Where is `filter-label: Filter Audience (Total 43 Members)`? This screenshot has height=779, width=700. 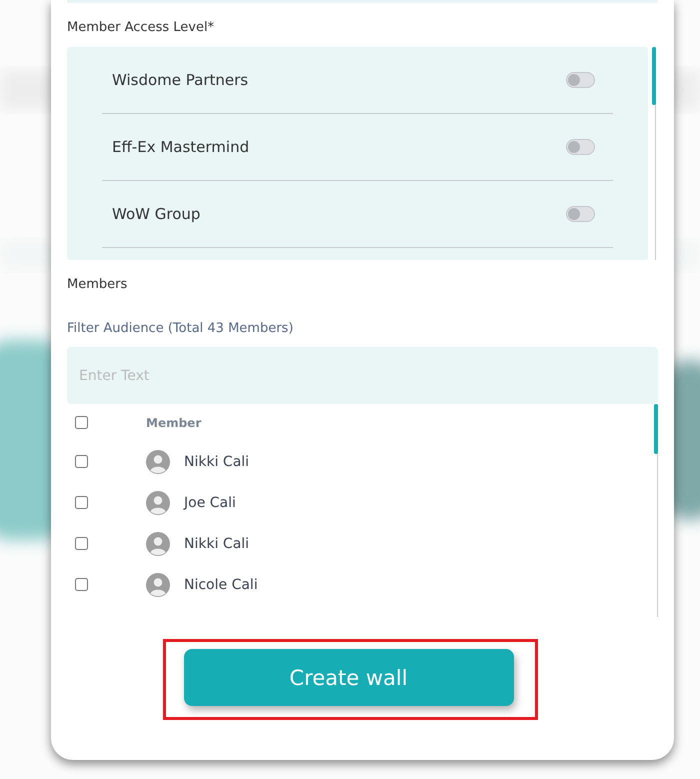 filter-label: Filter Audience (Total 43 Members) is located at coordinates (180, 328).